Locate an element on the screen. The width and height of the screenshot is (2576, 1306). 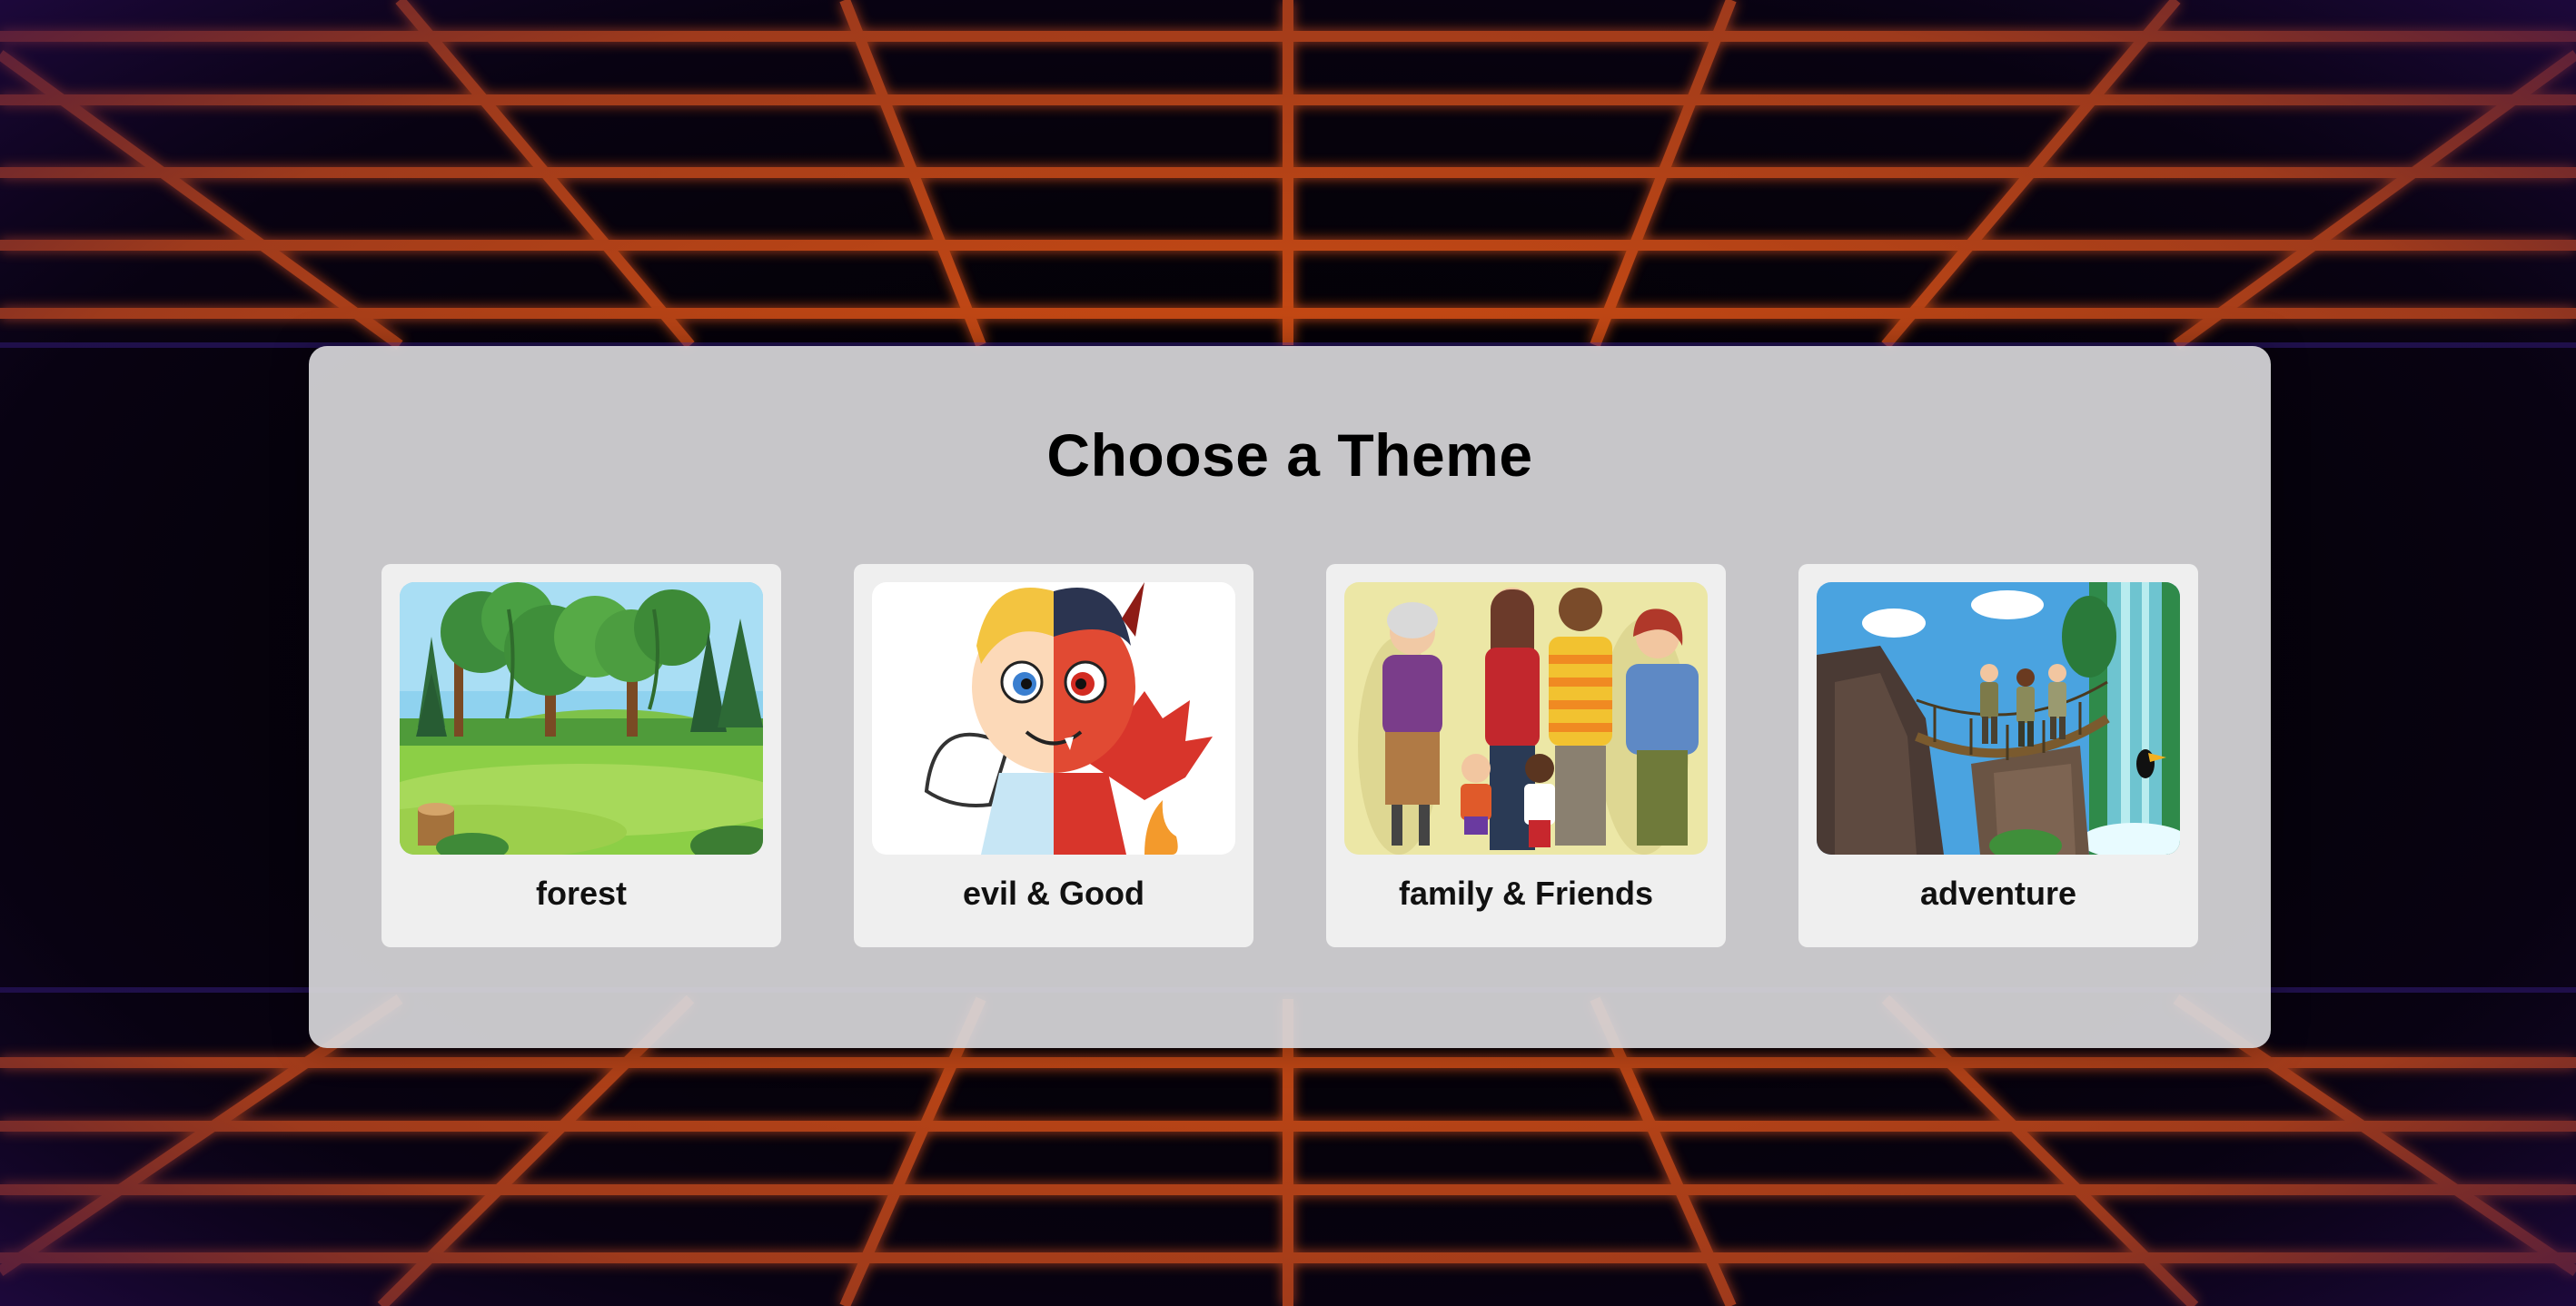
theme-card-adventure: adventure is located at coordinates (1998, 756).